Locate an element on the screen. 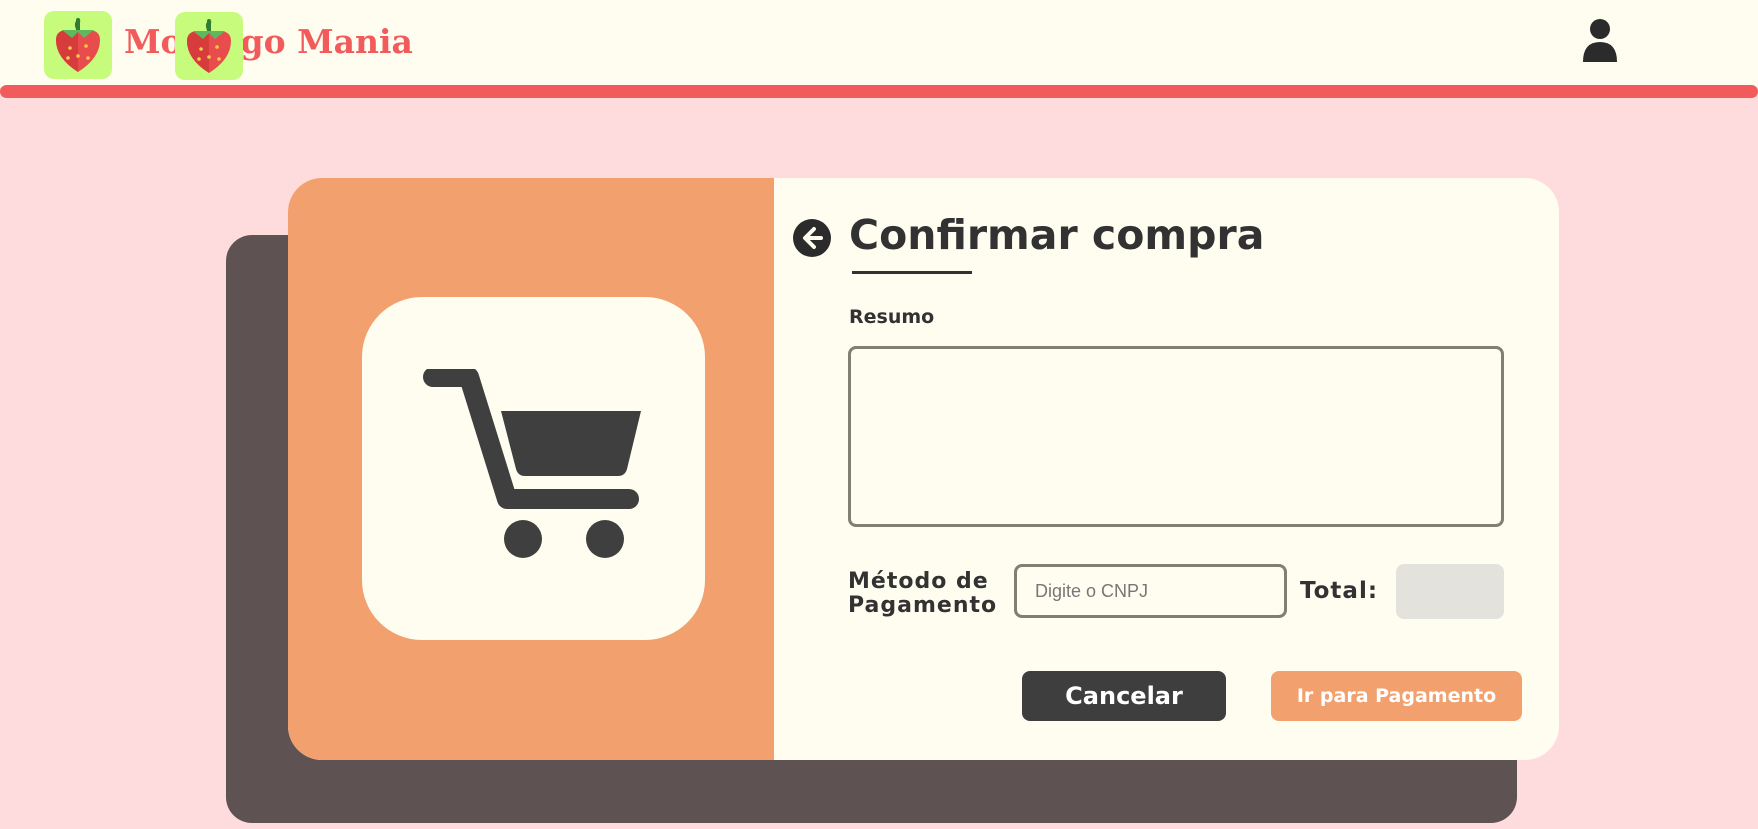 Image resolution: width=1758 pixels, height=829 pixels. payment-method-label: Método de Pagamento is located at coordinates (923, 593).